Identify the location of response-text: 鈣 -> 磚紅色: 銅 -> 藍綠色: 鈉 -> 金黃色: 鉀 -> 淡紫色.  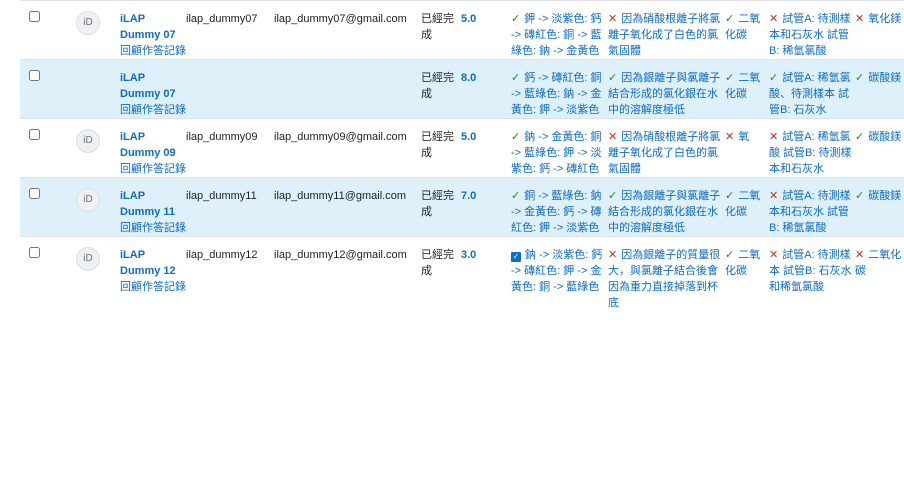
(556, 94).